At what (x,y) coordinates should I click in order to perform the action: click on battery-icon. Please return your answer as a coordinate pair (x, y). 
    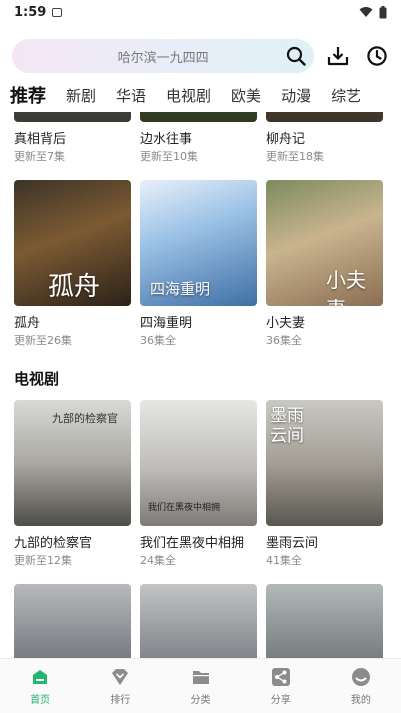
    Looking at the image, I should click on (383, 11).